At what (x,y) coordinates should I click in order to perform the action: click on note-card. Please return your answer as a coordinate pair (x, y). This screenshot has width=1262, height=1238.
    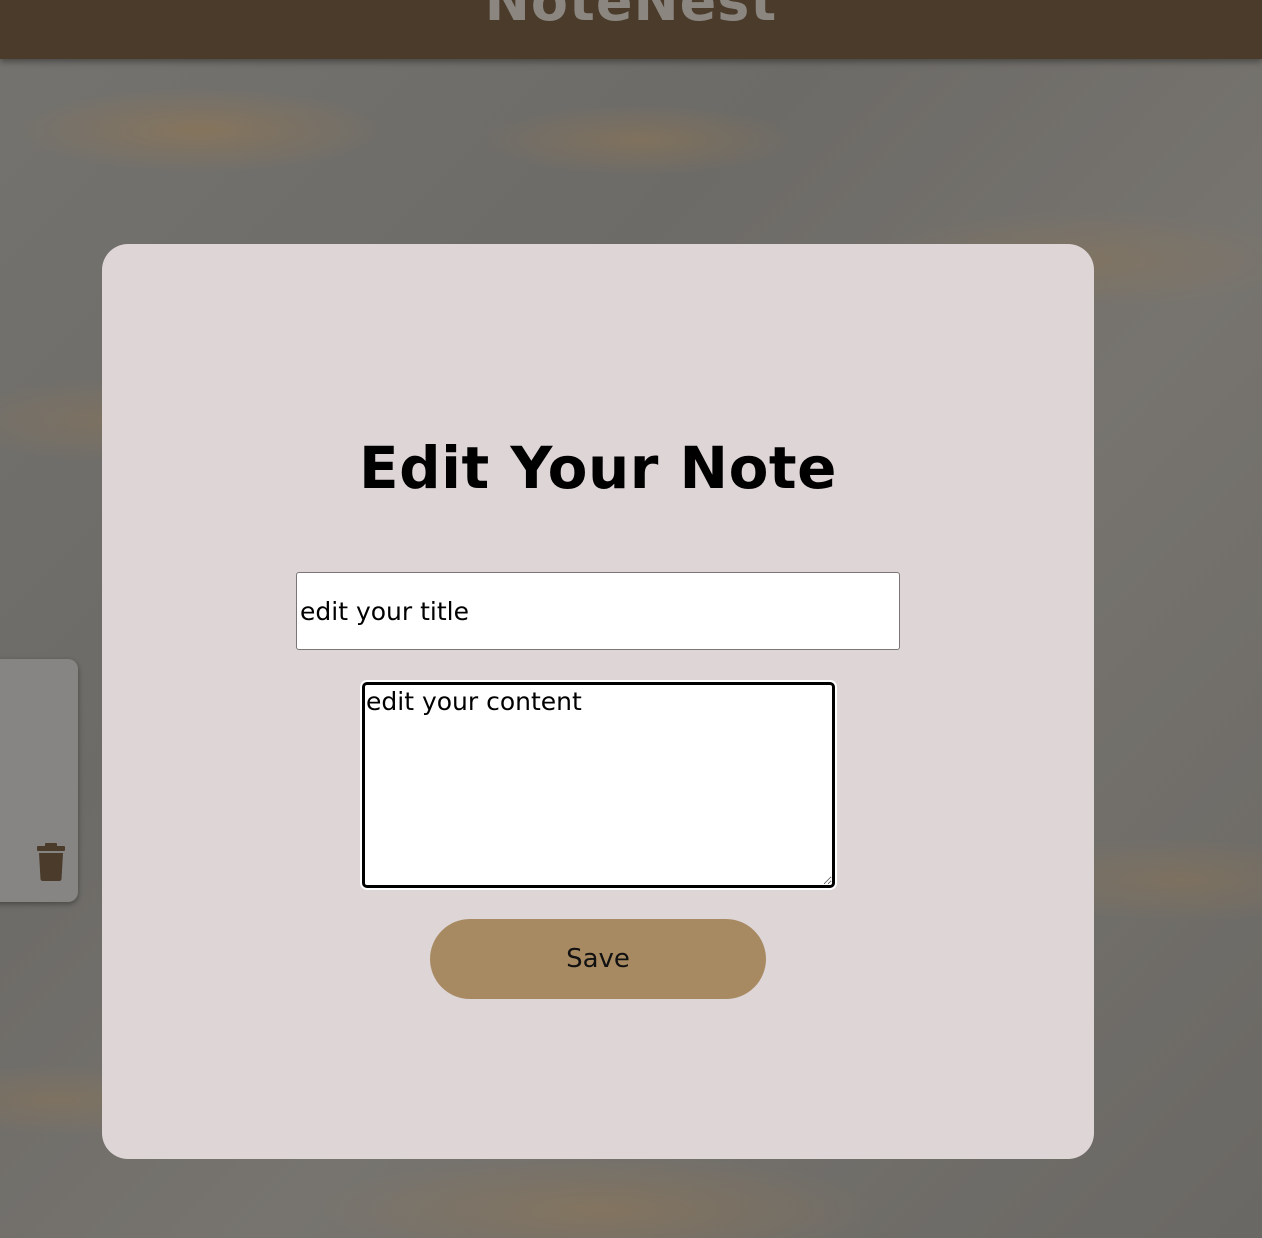
    Looking at the image, I should click on (39, 780).